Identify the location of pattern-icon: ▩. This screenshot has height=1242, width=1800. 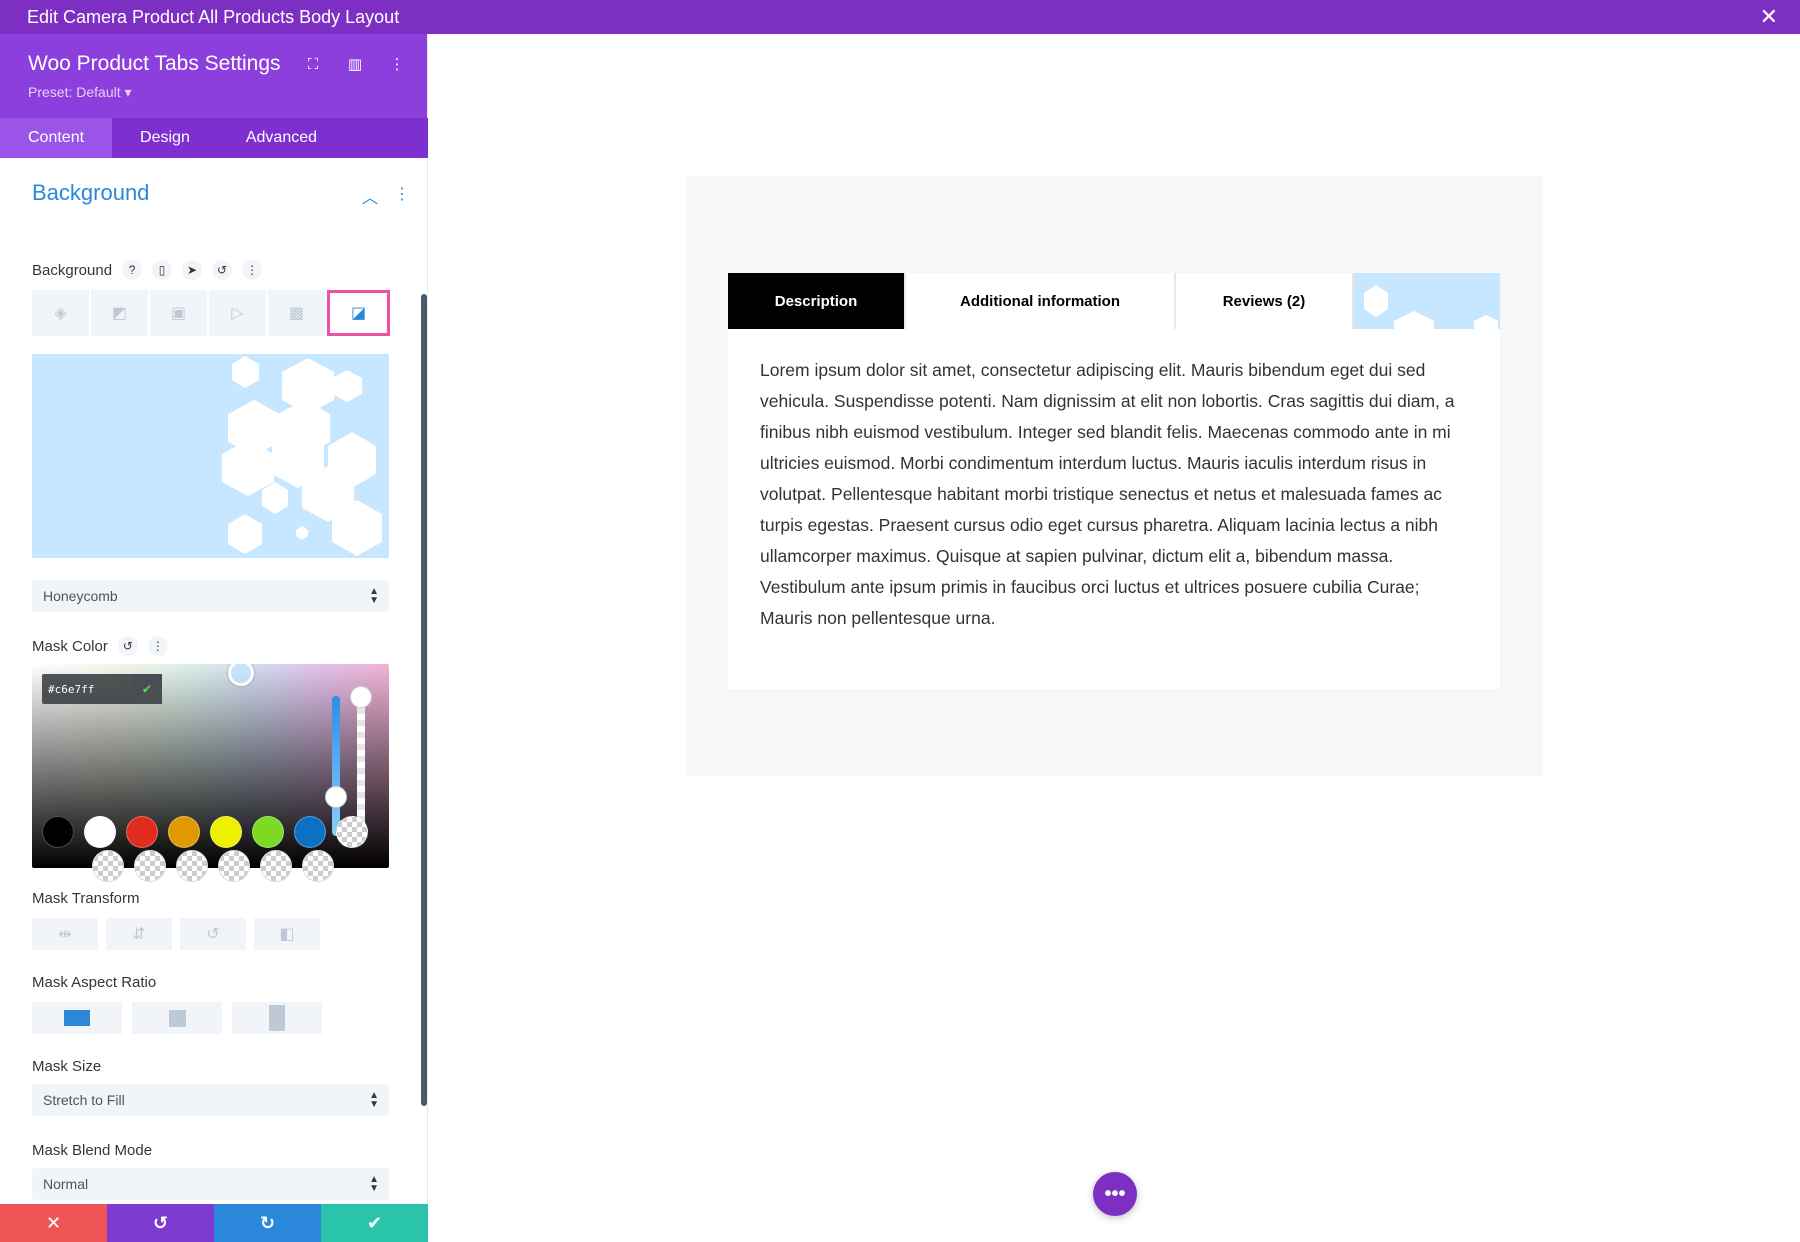
(296, 313).